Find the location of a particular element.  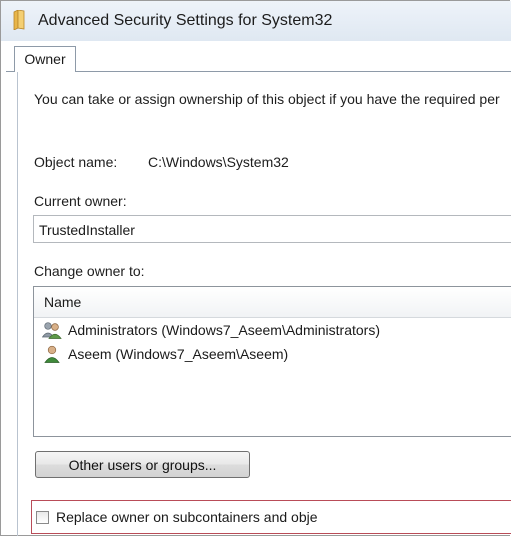

tab-owner: Owner is located at coordinates (45, 59).